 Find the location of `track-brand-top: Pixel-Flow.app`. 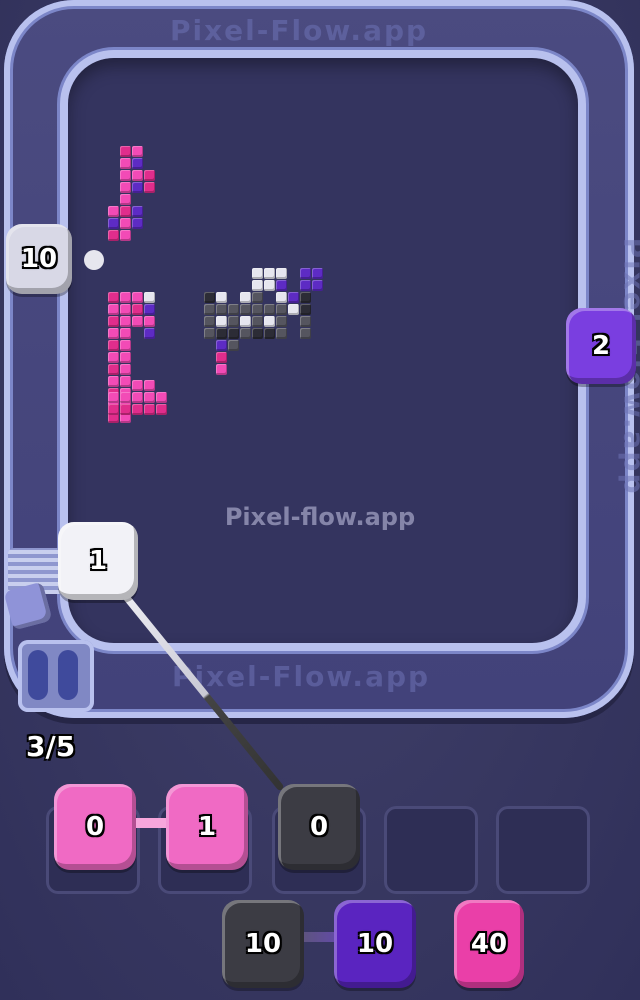

track-brand-top: Pixel-Flow.app is located at coordinates (299, 30).